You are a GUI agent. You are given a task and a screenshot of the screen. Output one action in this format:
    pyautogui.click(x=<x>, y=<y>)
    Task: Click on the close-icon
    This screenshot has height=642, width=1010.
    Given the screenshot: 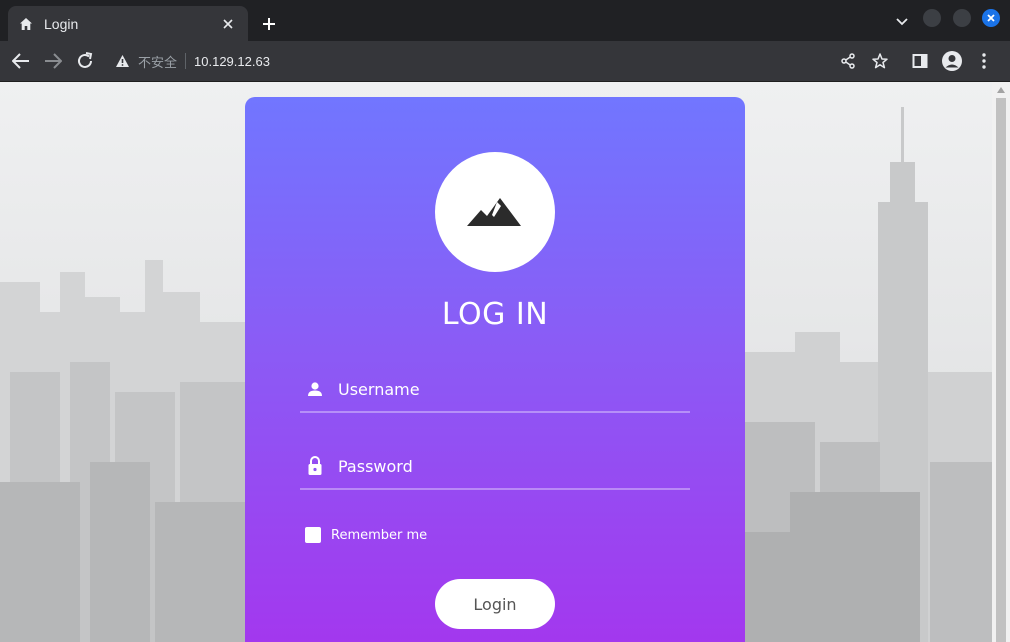 What is the action you would take?
    pyautogui.click(x=991, y=18)
    